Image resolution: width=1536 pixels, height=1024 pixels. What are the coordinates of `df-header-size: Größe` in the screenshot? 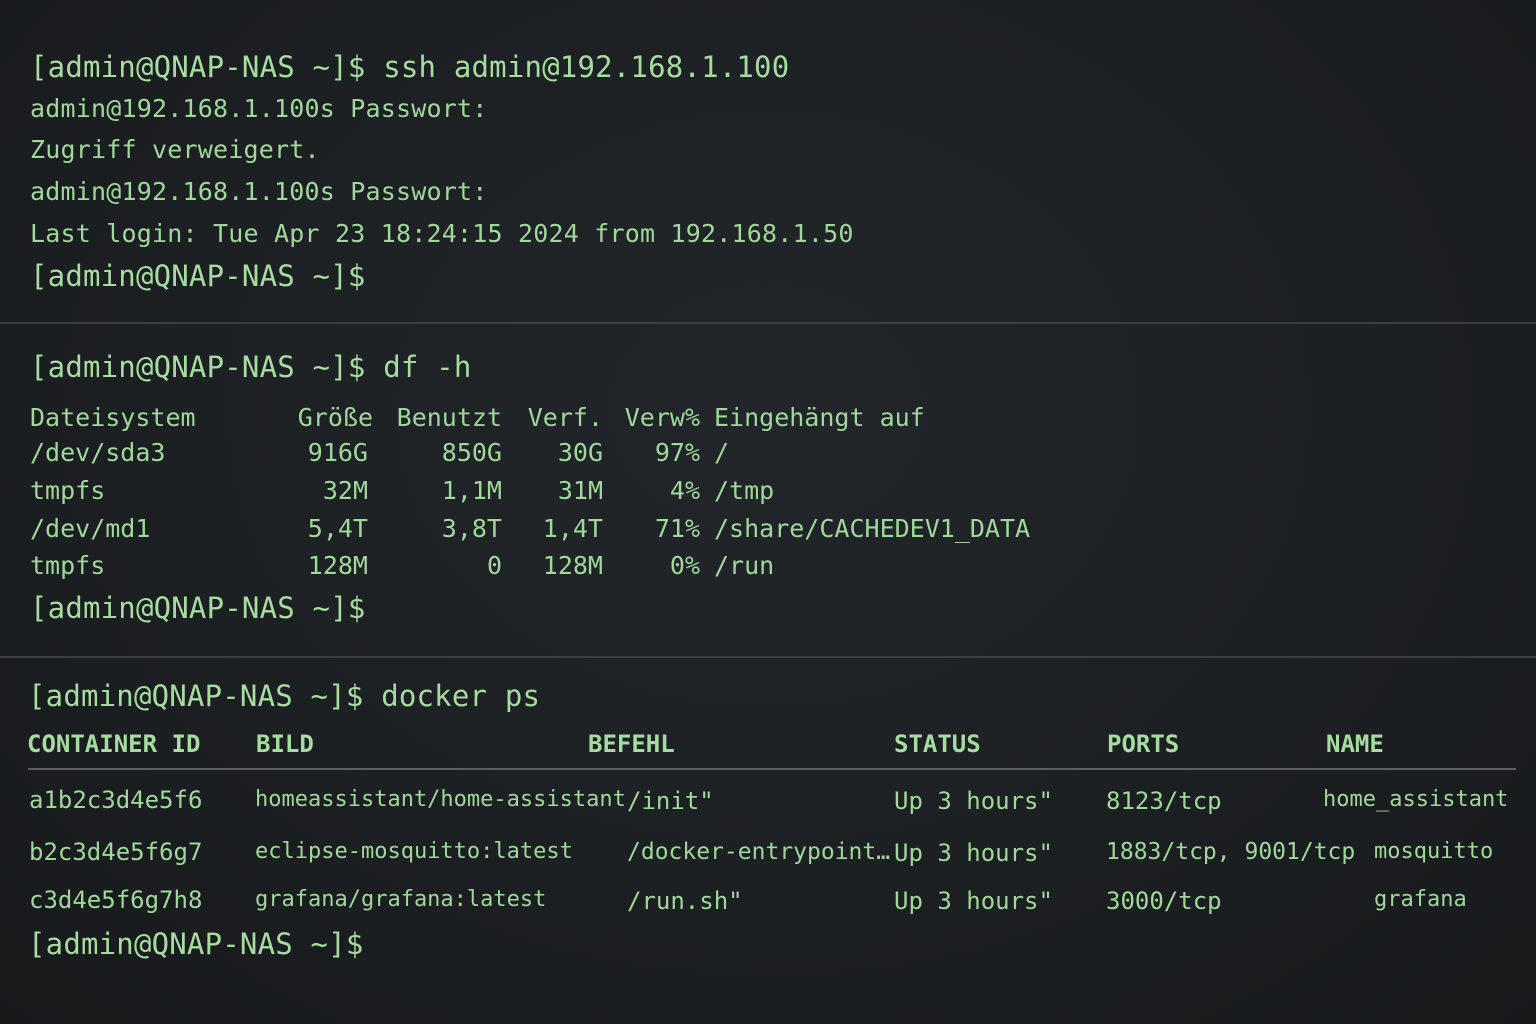 It's located at (335, 417).